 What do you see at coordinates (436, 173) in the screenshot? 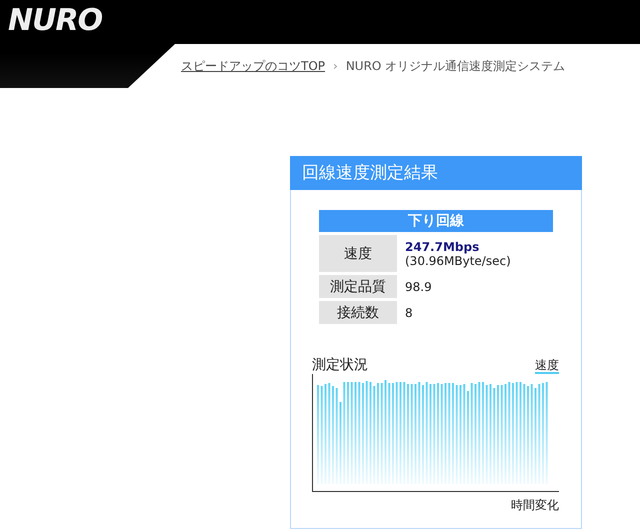
I see `panel-title: 回線速度測定結果` at bounding box center [436, 173].